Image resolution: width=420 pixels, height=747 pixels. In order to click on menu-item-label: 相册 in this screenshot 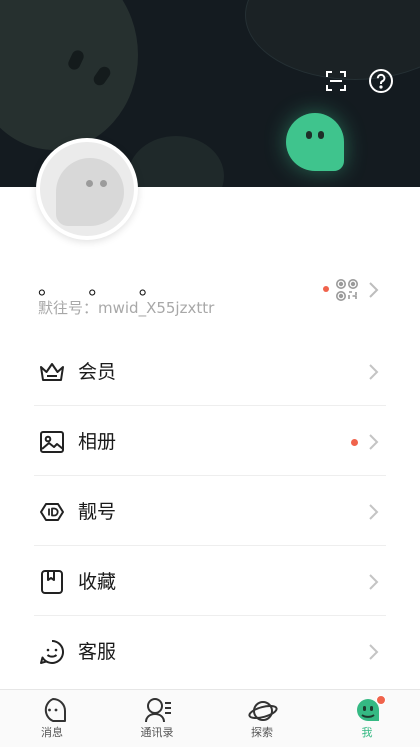, I will do `click(97, 442)`.